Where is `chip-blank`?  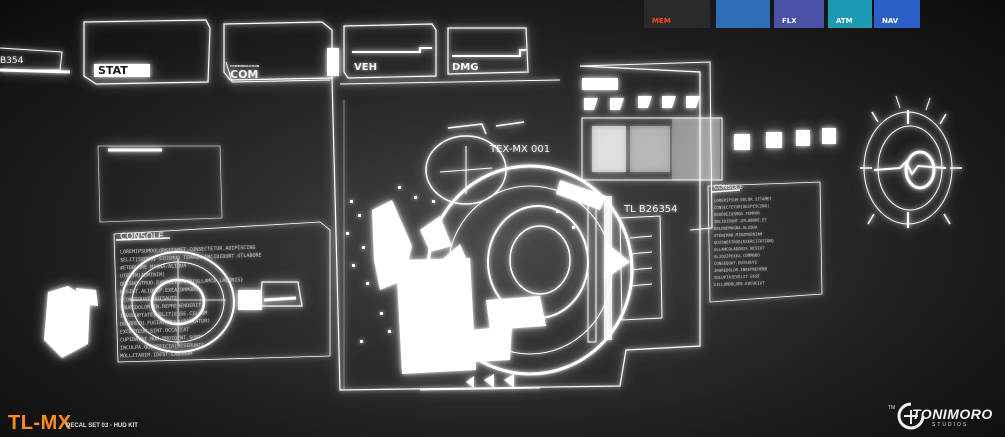
chip-blank is located at coordinates (743, 14).